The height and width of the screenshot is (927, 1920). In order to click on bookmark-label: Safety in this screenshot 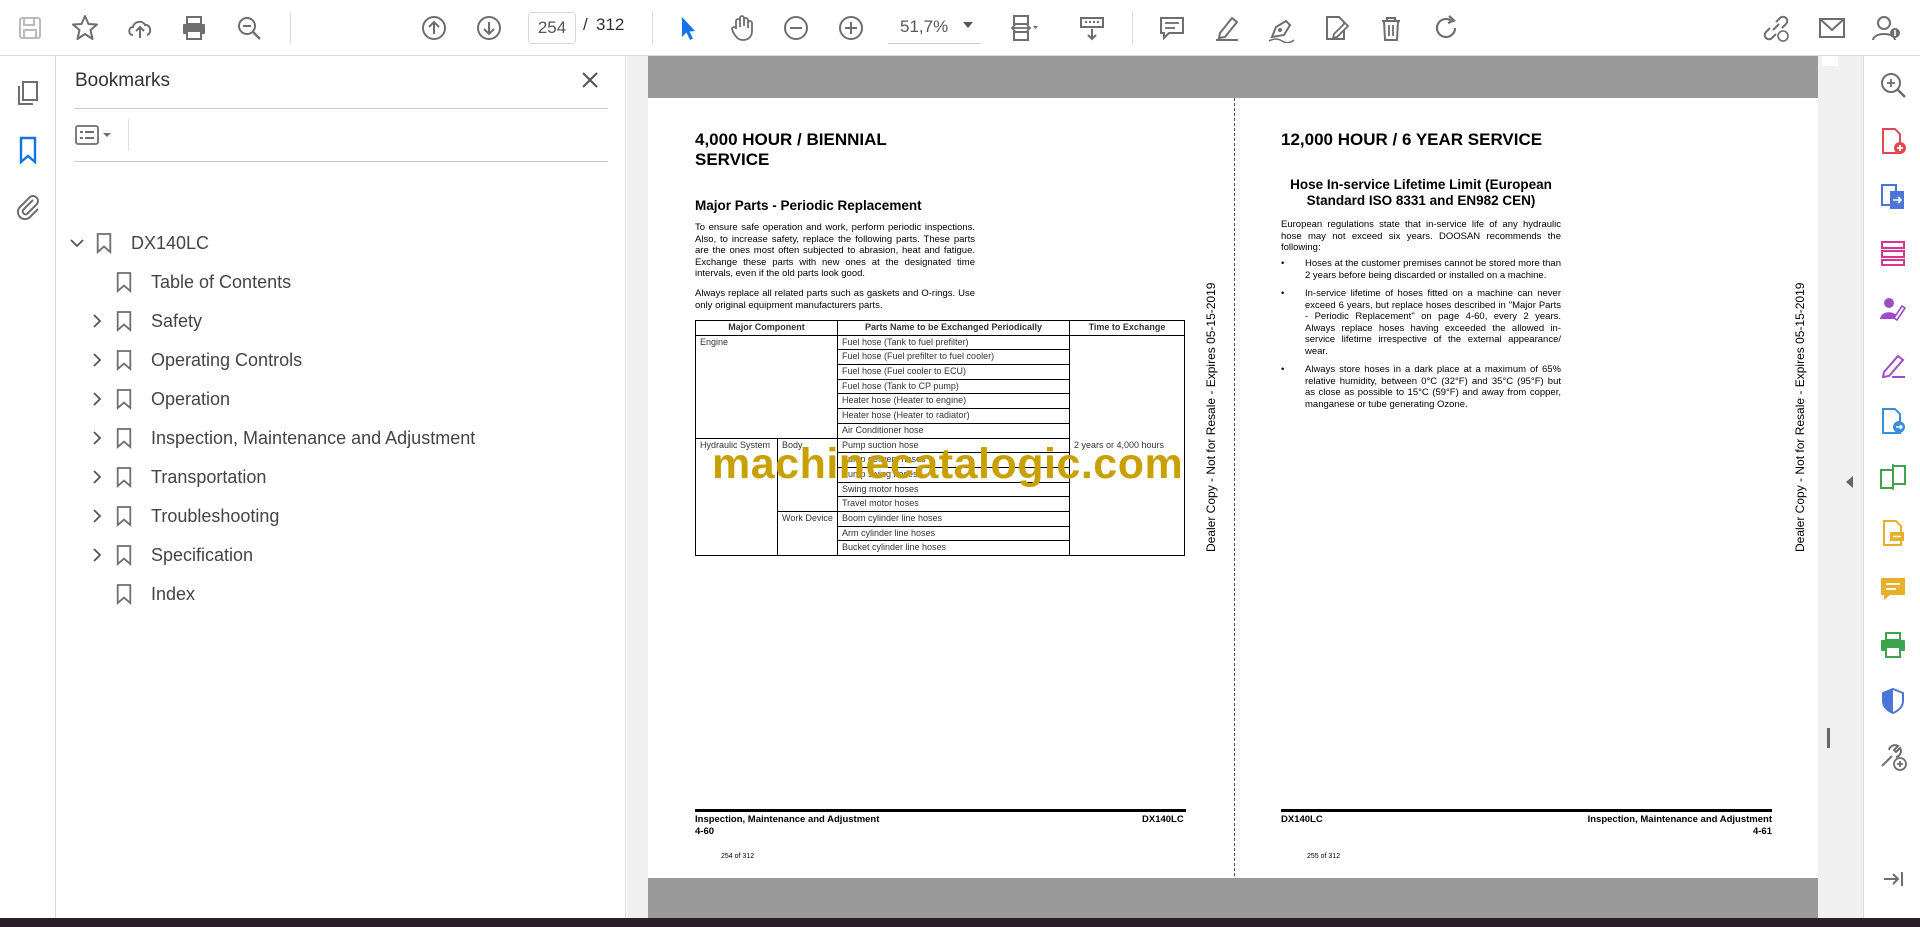, I will do `click(177, 320)`.